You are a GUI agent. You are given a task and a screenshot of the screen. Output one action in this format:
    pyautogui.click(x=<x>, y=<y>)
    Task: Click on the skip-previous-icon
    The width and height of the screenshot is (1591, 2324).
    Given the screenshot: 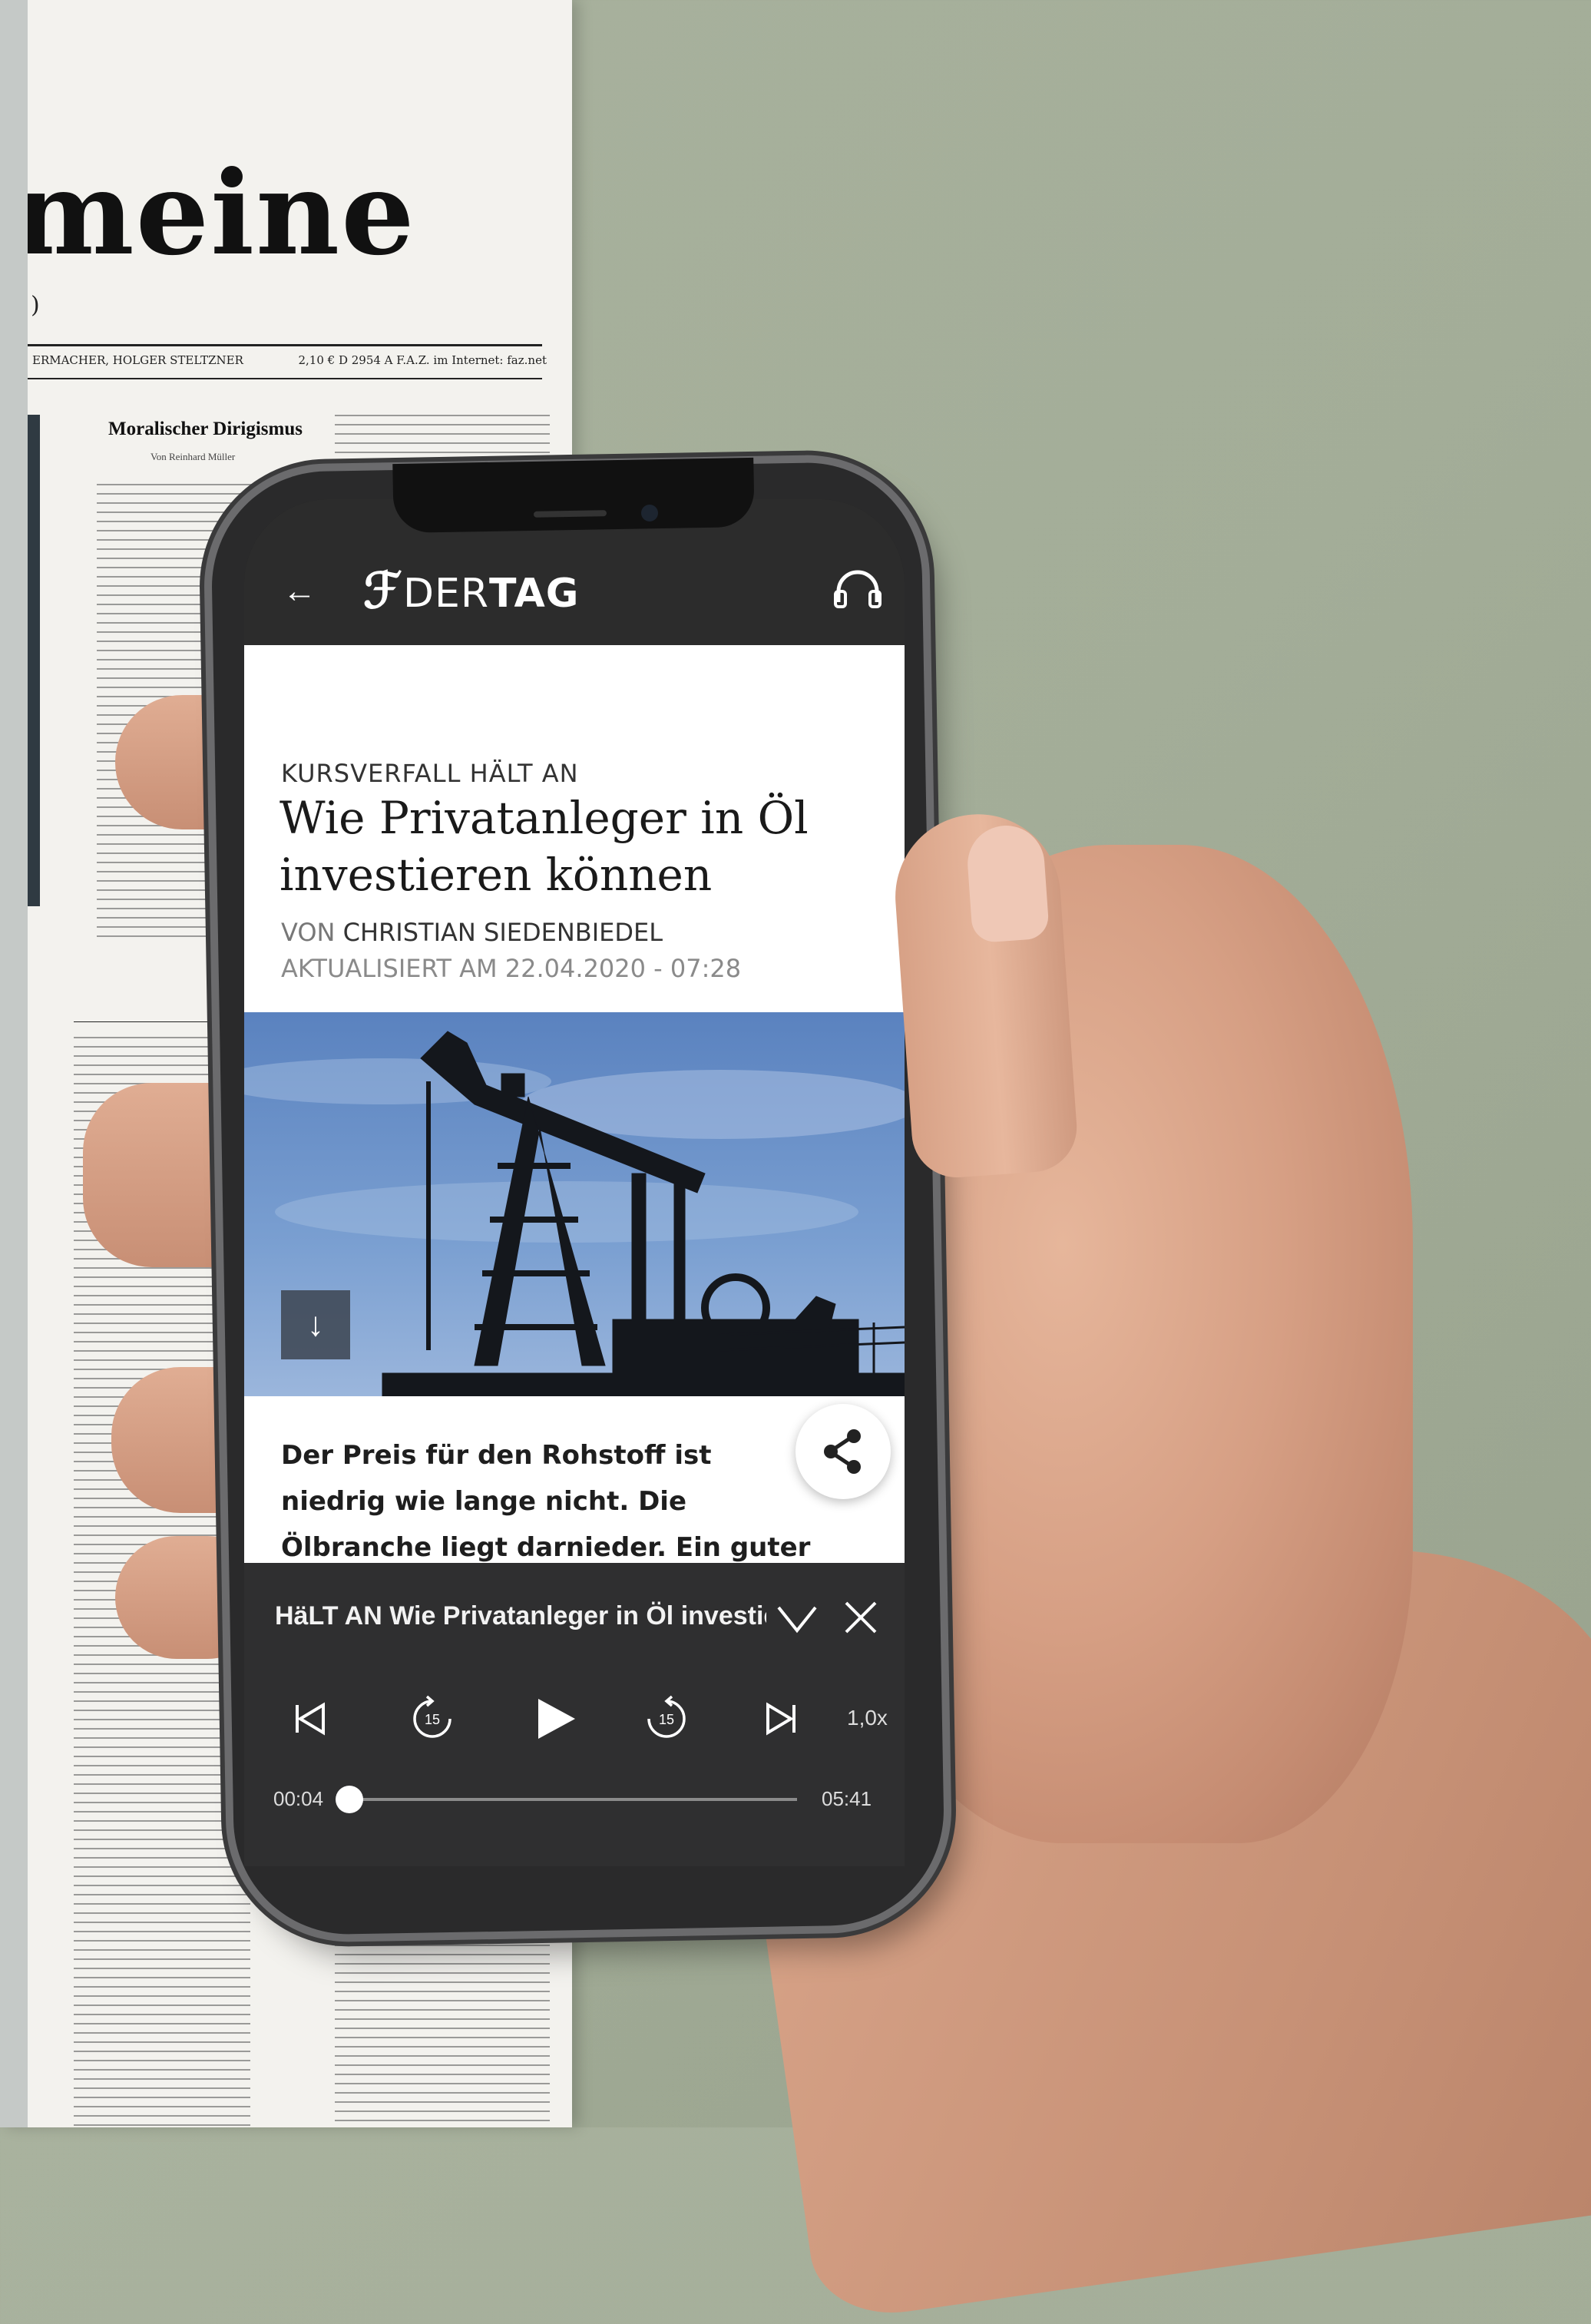 What is the action you would take?
    pyautogui.click(x=311, y=1719)
    